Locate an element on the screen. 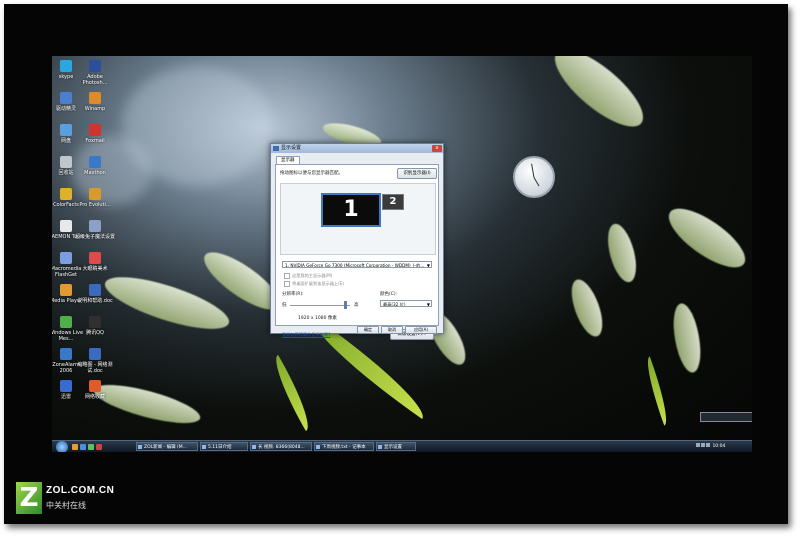  desktop-icon-label: 缩略图 - 网络测试.doc is located at coordinates (95, 368).